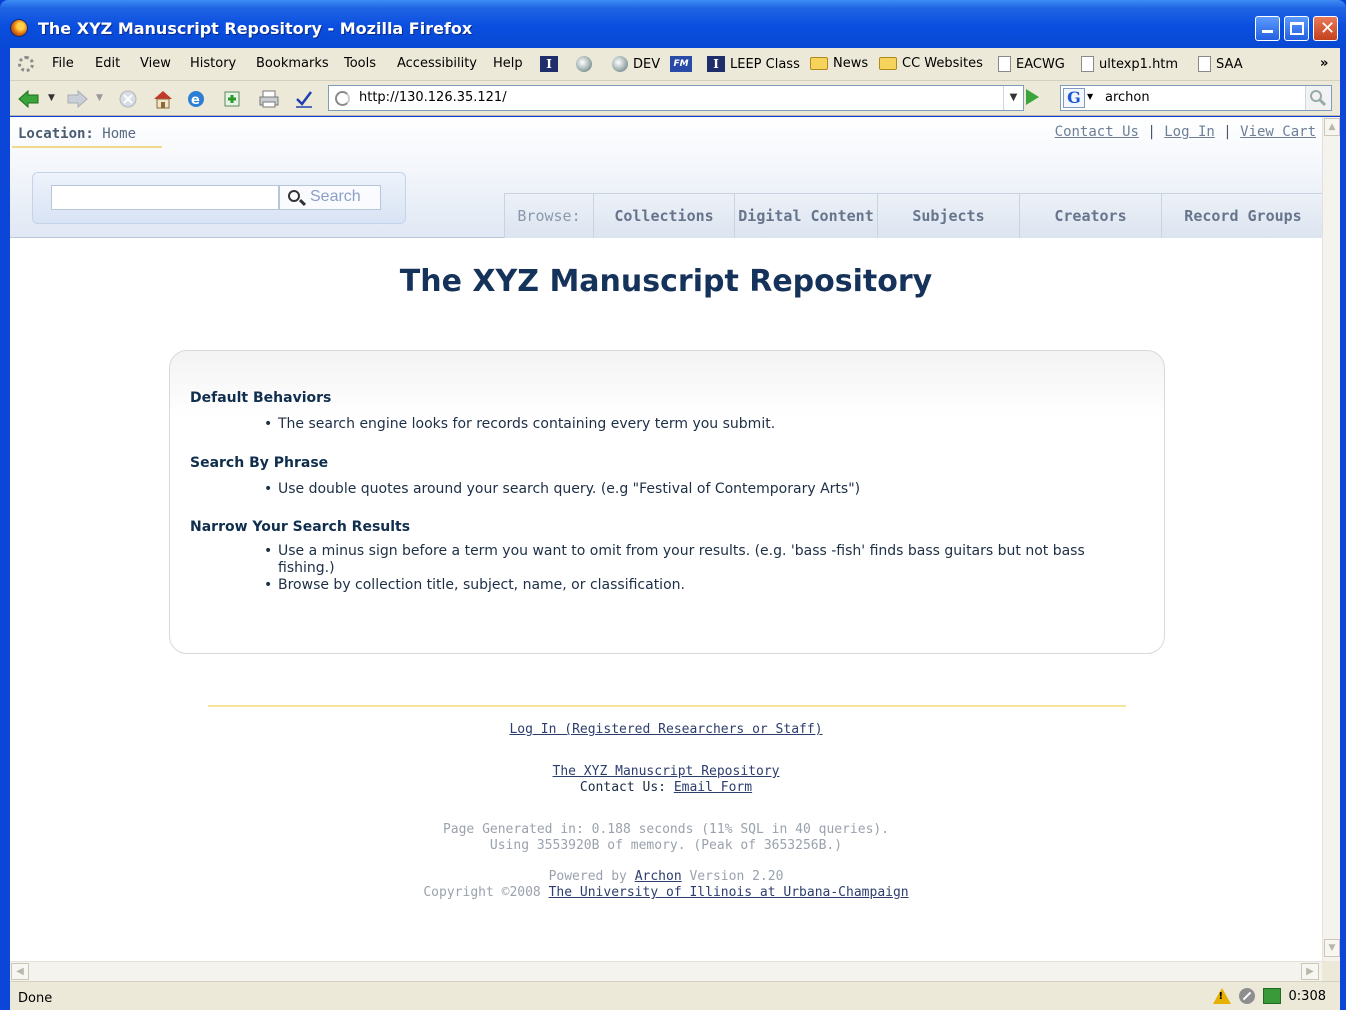  Describe the element at coordinates (437, 63) in the screenshot. I see `menu-accessibility: Accessibility` at that location.